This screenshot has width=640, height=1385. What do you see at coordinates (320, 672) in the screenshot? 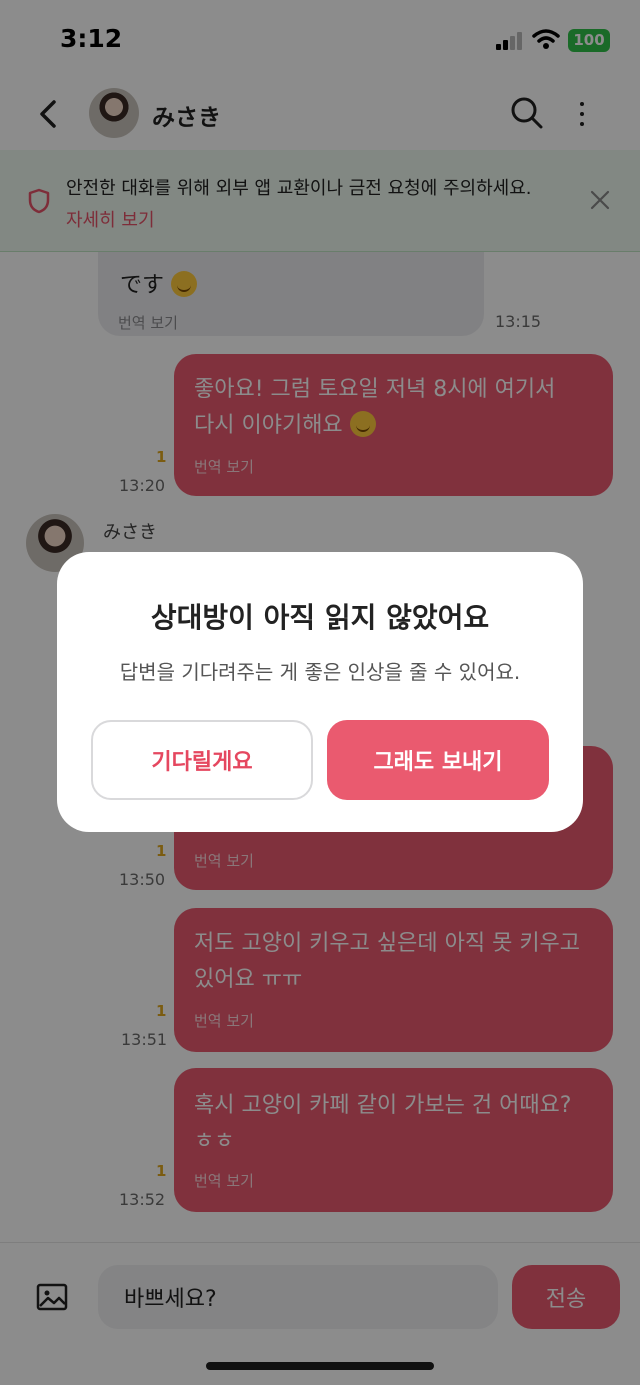
I see `dialog-description: 답변을 기다려주는 게 좋은 인상을 줄 수 있어요.` at bounding box center [320, 672].